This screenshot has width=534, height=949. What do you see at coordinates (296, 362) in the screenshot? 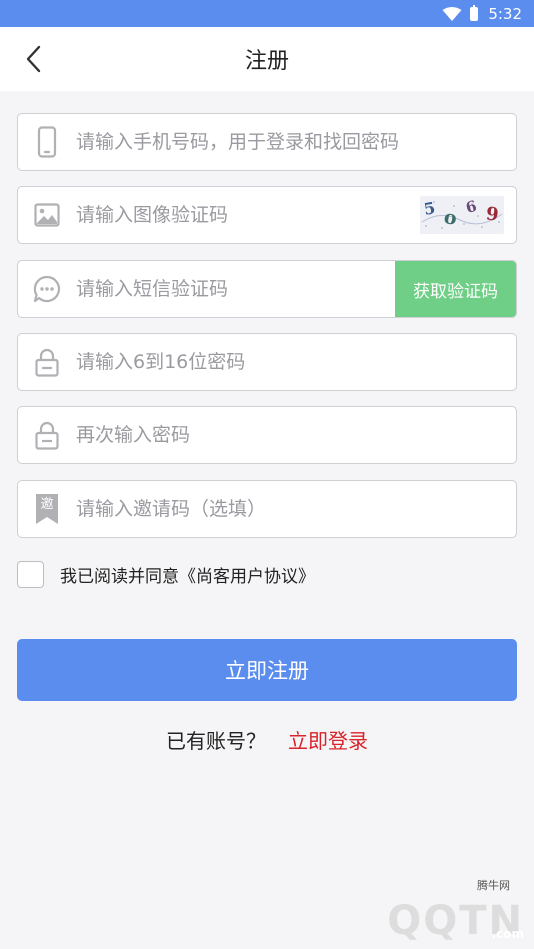
I see `password-input` at bounding box center [296, 362].